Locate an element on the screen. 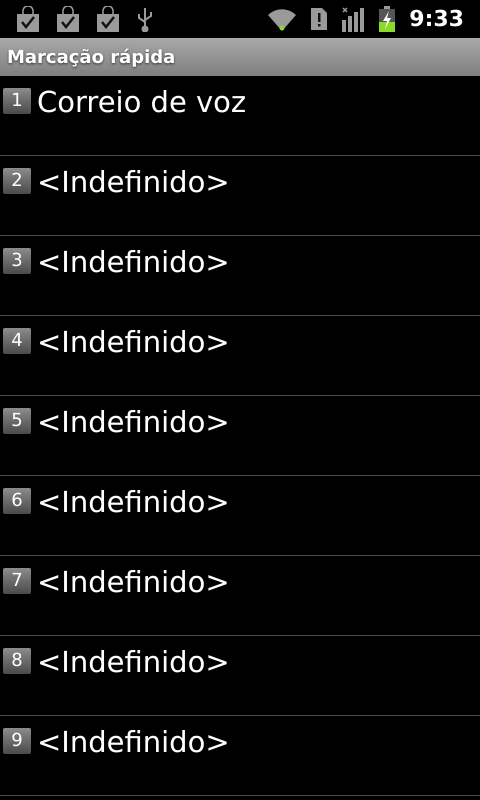 The width and height of the screenshot is (480, 800). key-number: 9 is located at coordinates (17, 741).